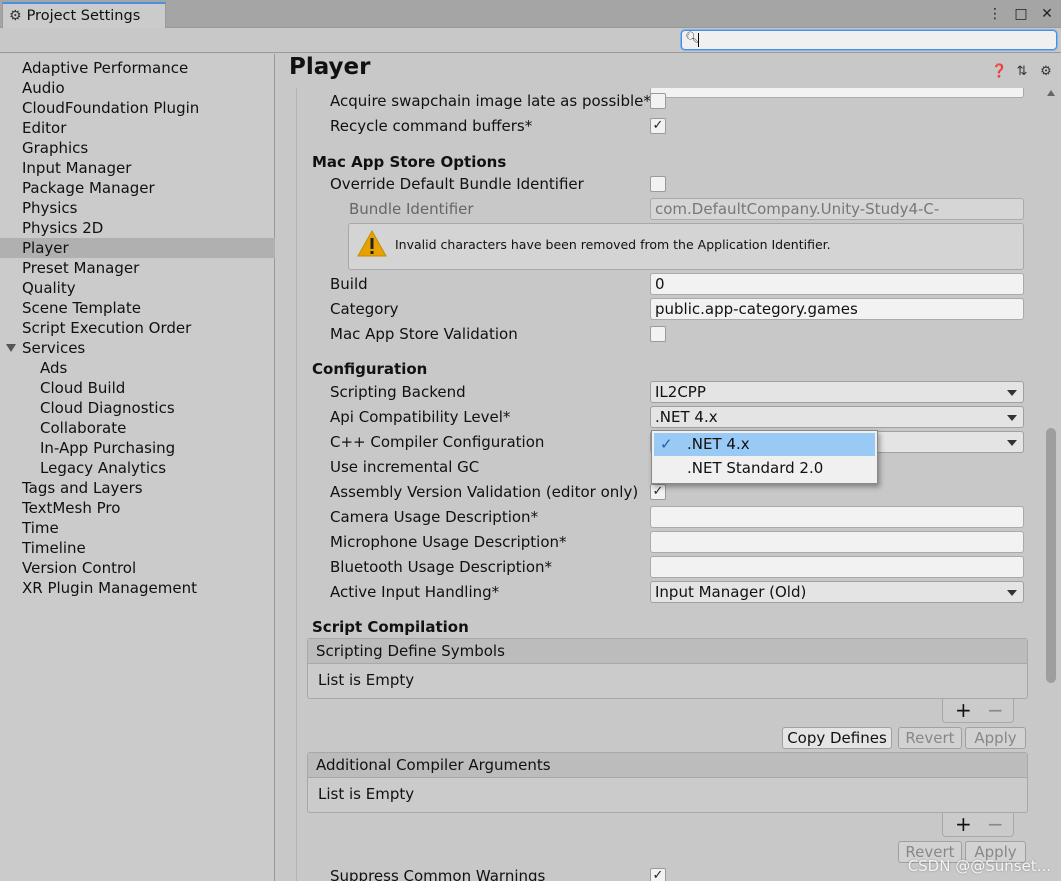 This screenshot has width=1061, height=881. Describe the element at coordinates (390, 627) in the screenshot. I see `script-compilation-section: Script Compilation` at that location.